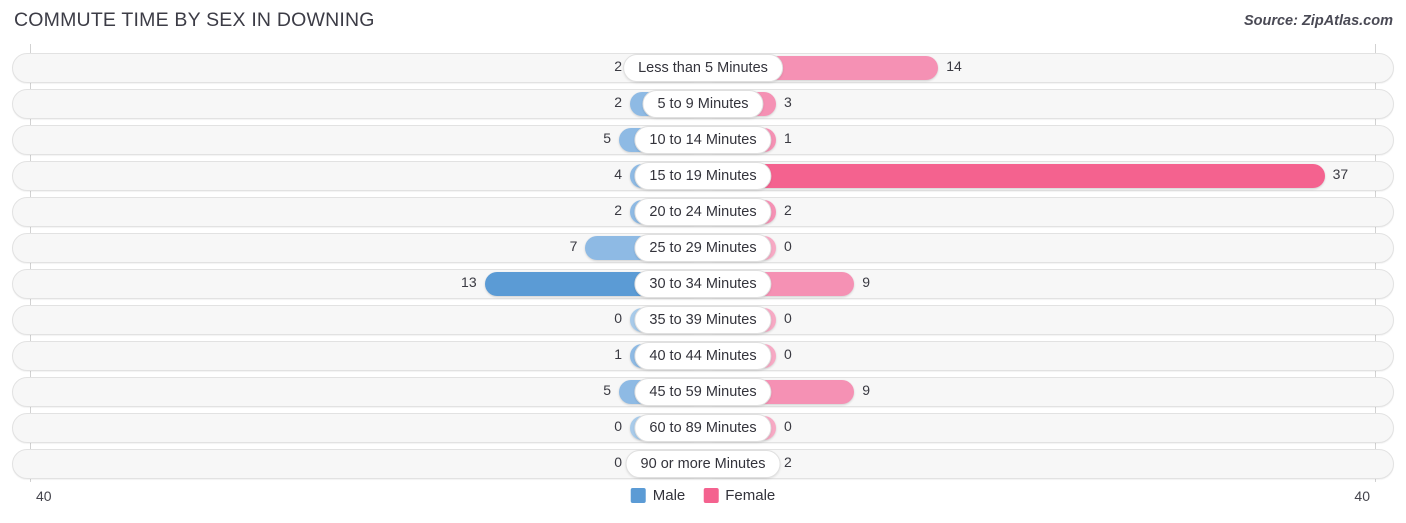  I want to click on chart-footer: 40 40 Male Female, so click(703, 502).